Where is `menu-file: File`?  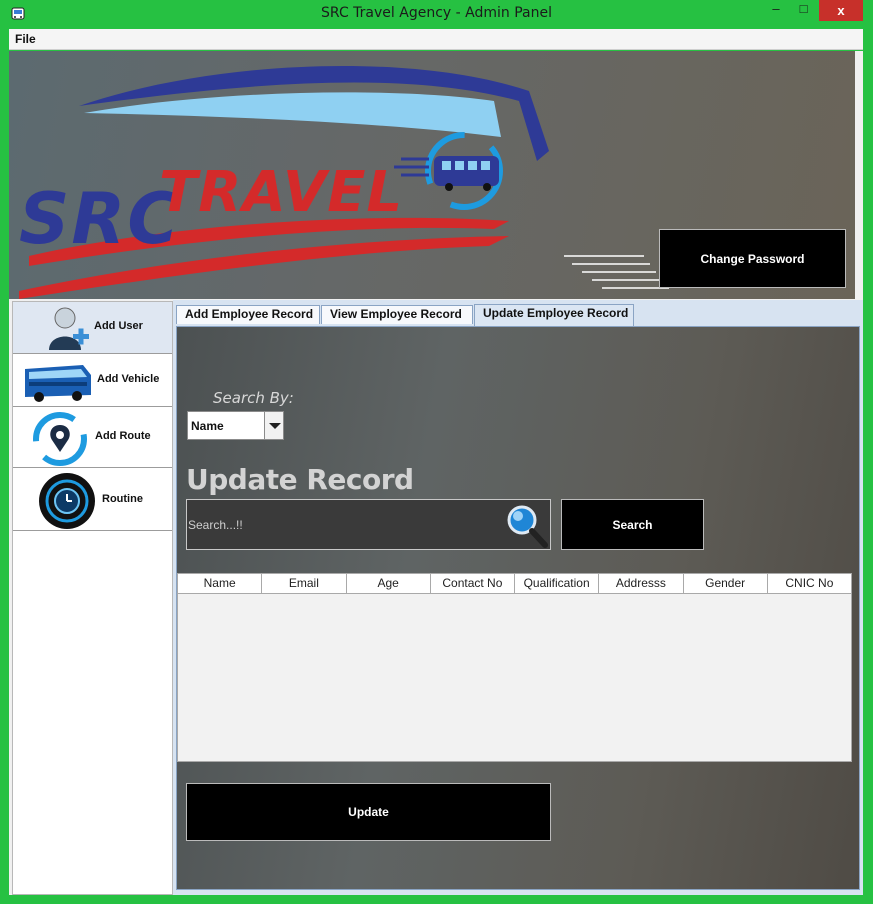 menu-file: File is located at coordinates (25, 39).